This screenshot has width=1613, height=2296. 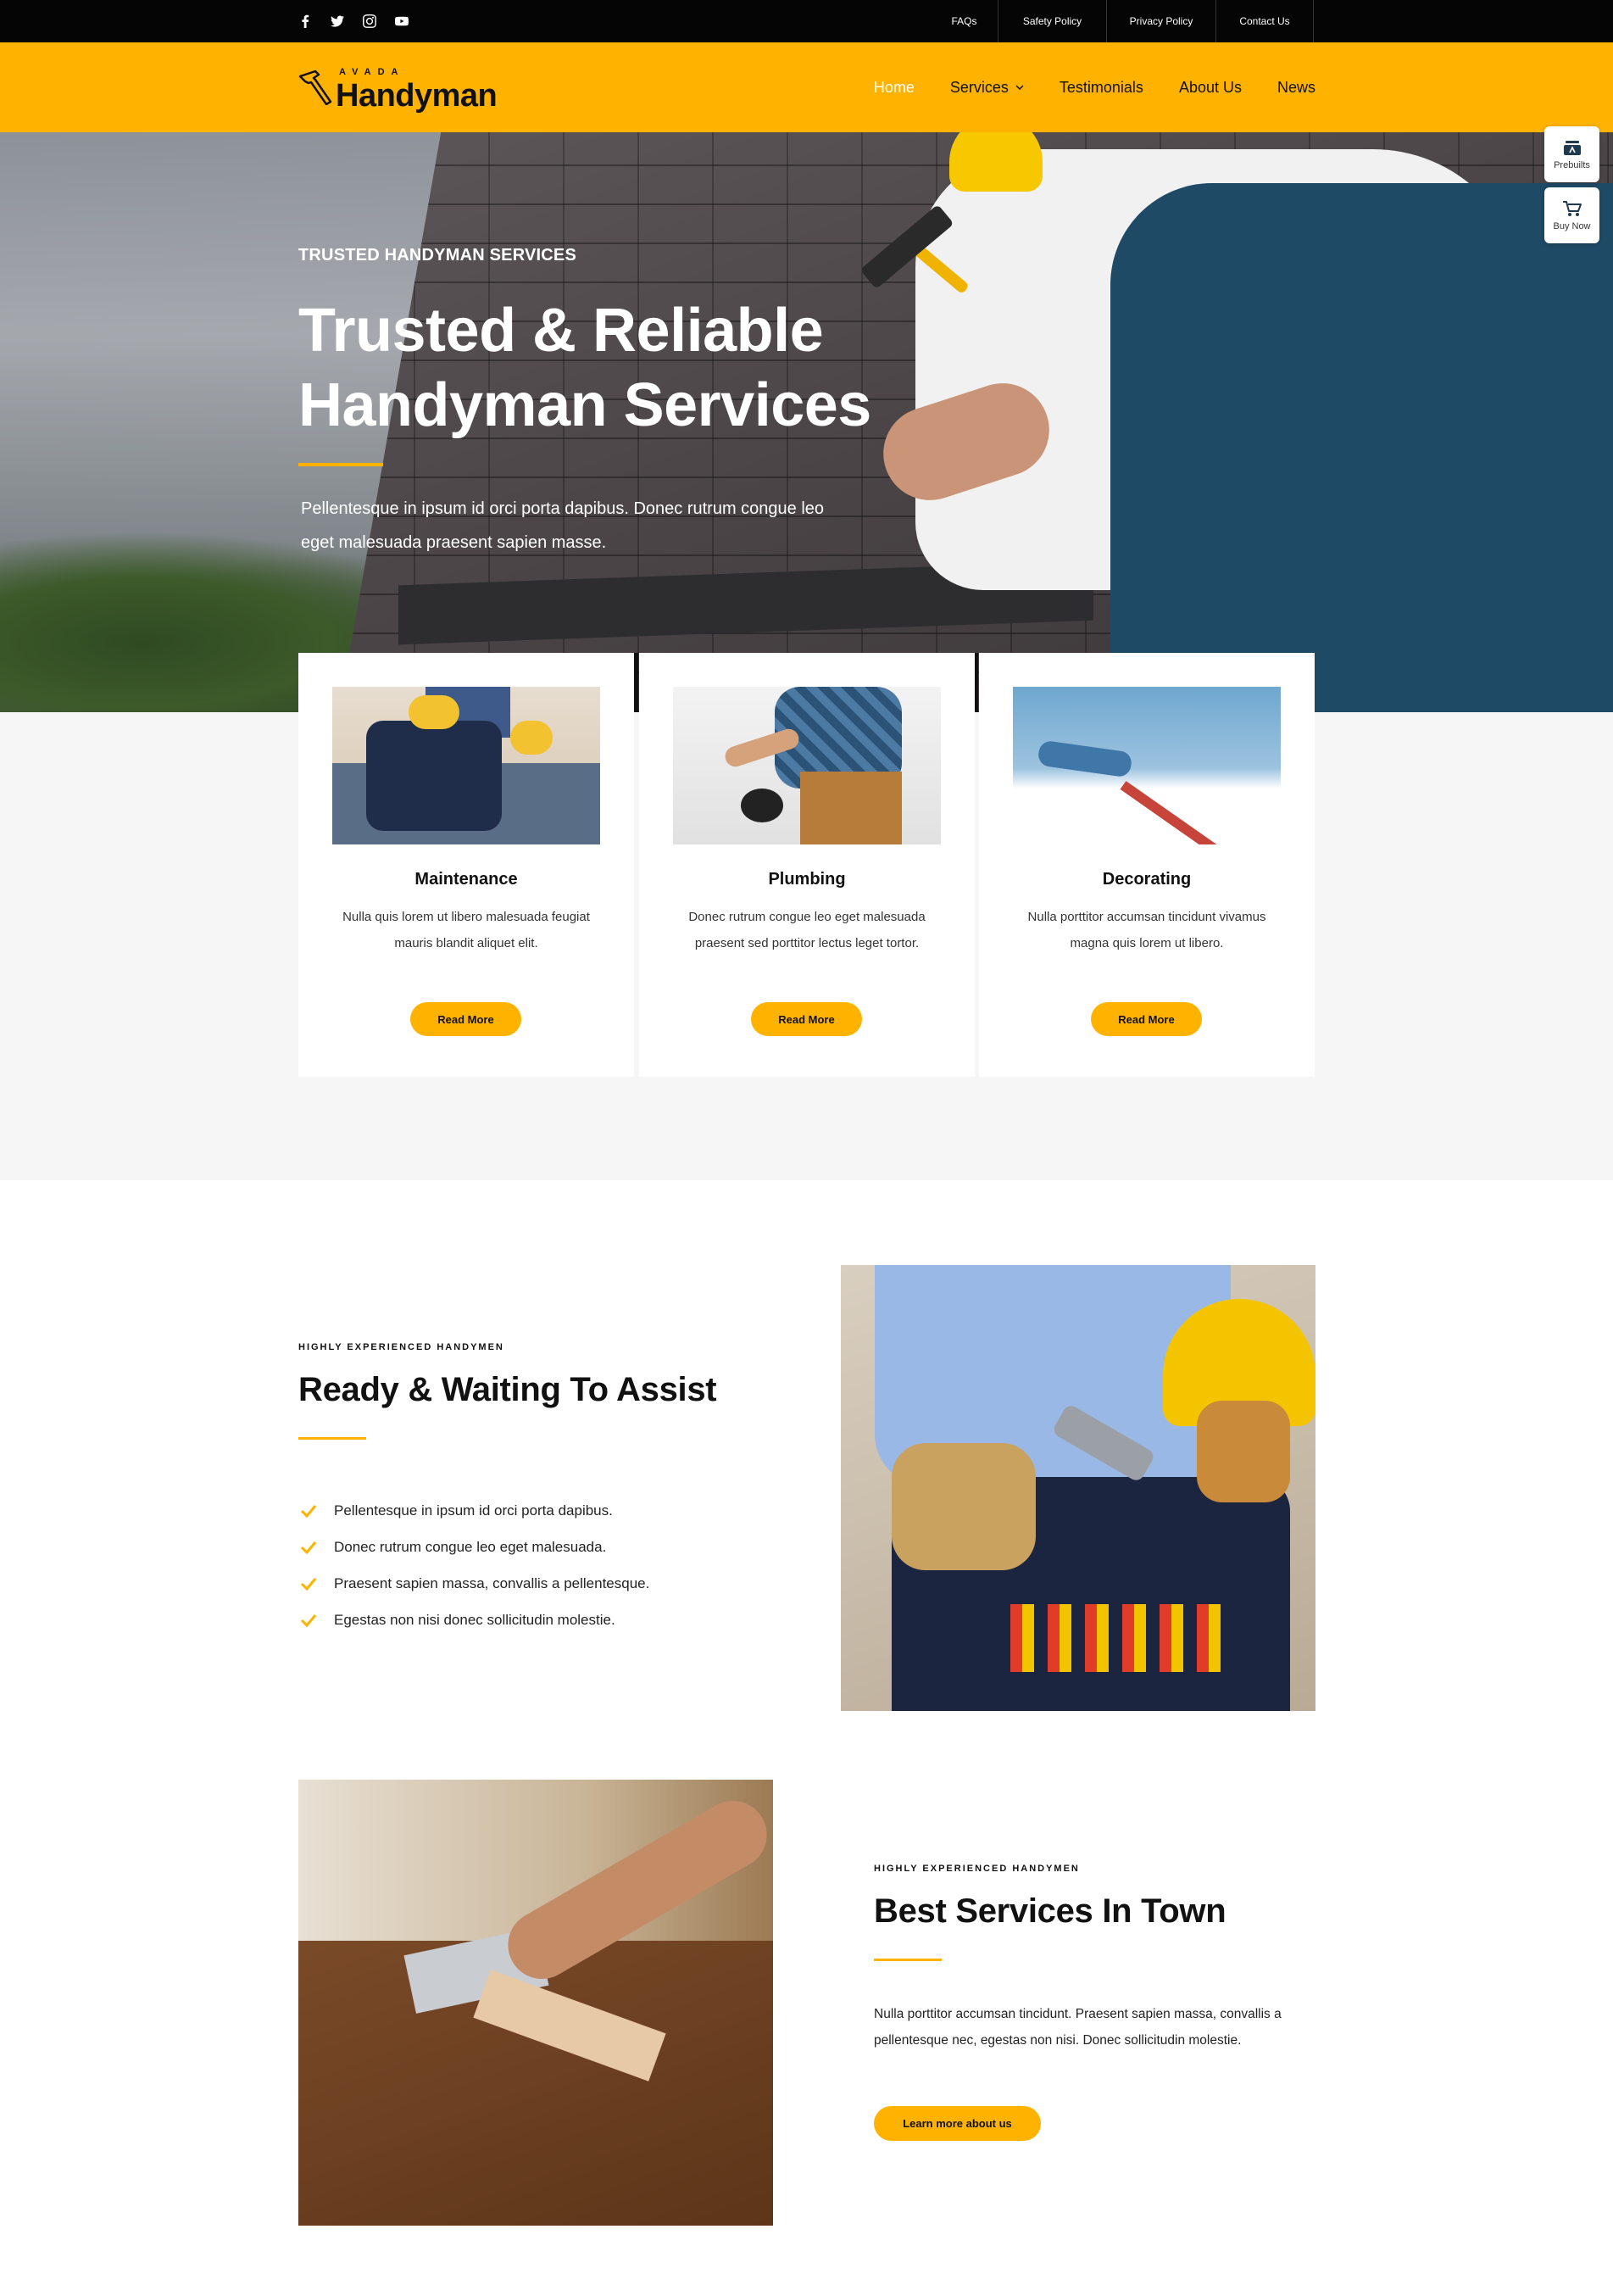 I want to click on facebook-icon, so click(x=305, y=21).